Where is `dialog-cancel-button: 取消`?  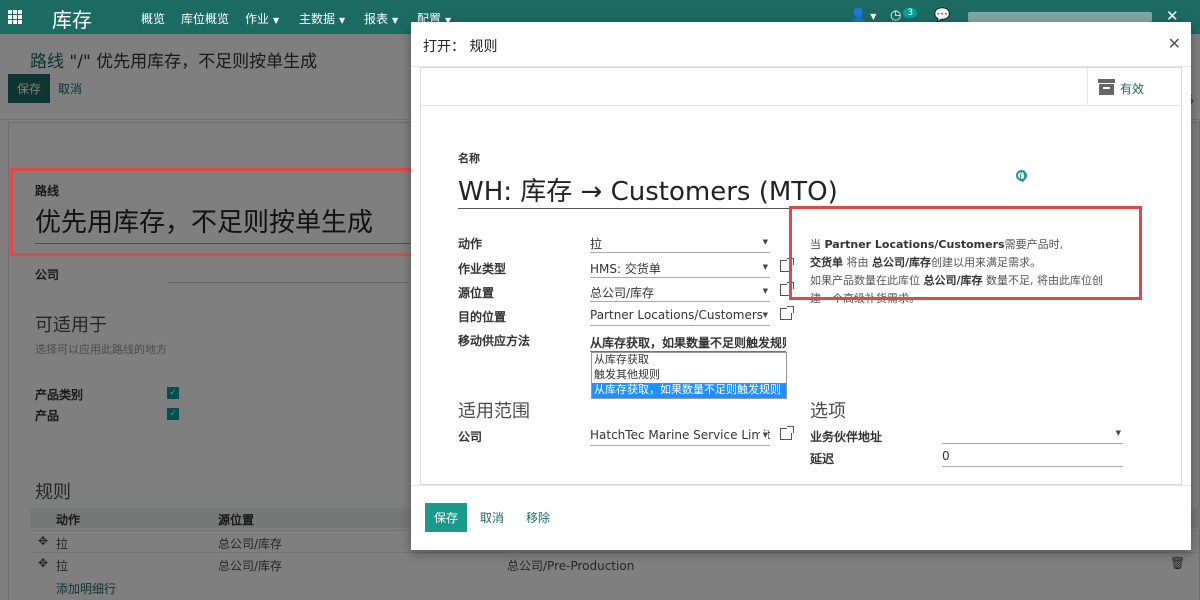
dialog-cancel-button: 取消 is located at coordinates (492, 517).